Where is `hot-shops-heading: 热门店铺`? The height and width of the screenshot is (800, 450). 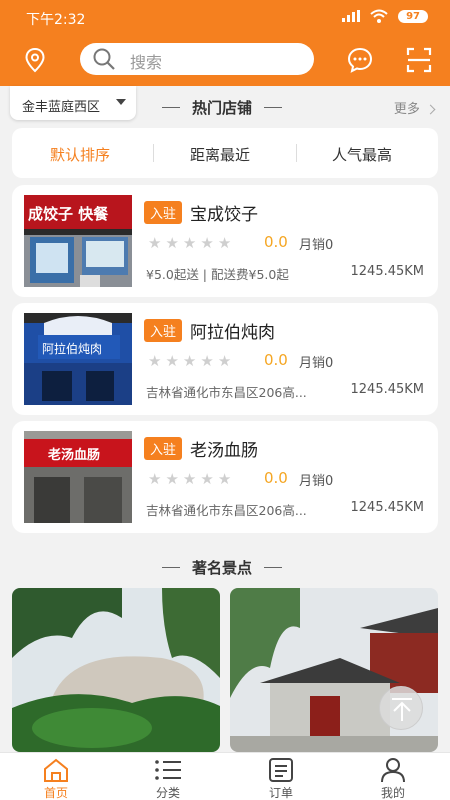
hot-shops-heading: 热门店铺 is located at coordinates (222, 107).